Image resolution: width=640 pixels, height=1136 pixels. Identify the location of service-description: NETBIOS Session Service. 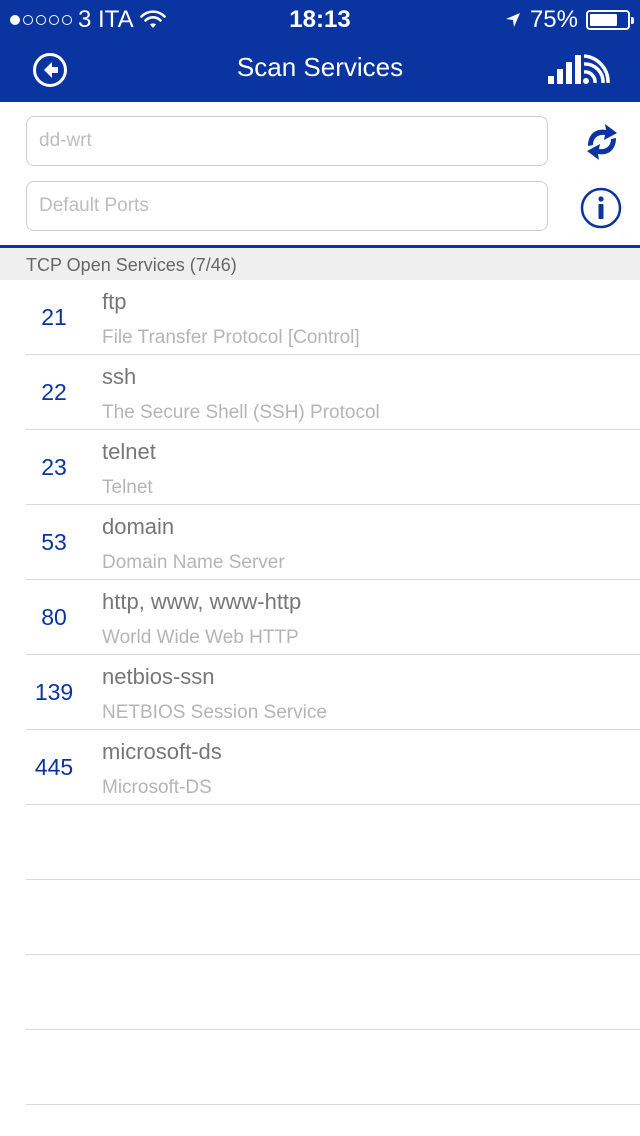
(214, 712).